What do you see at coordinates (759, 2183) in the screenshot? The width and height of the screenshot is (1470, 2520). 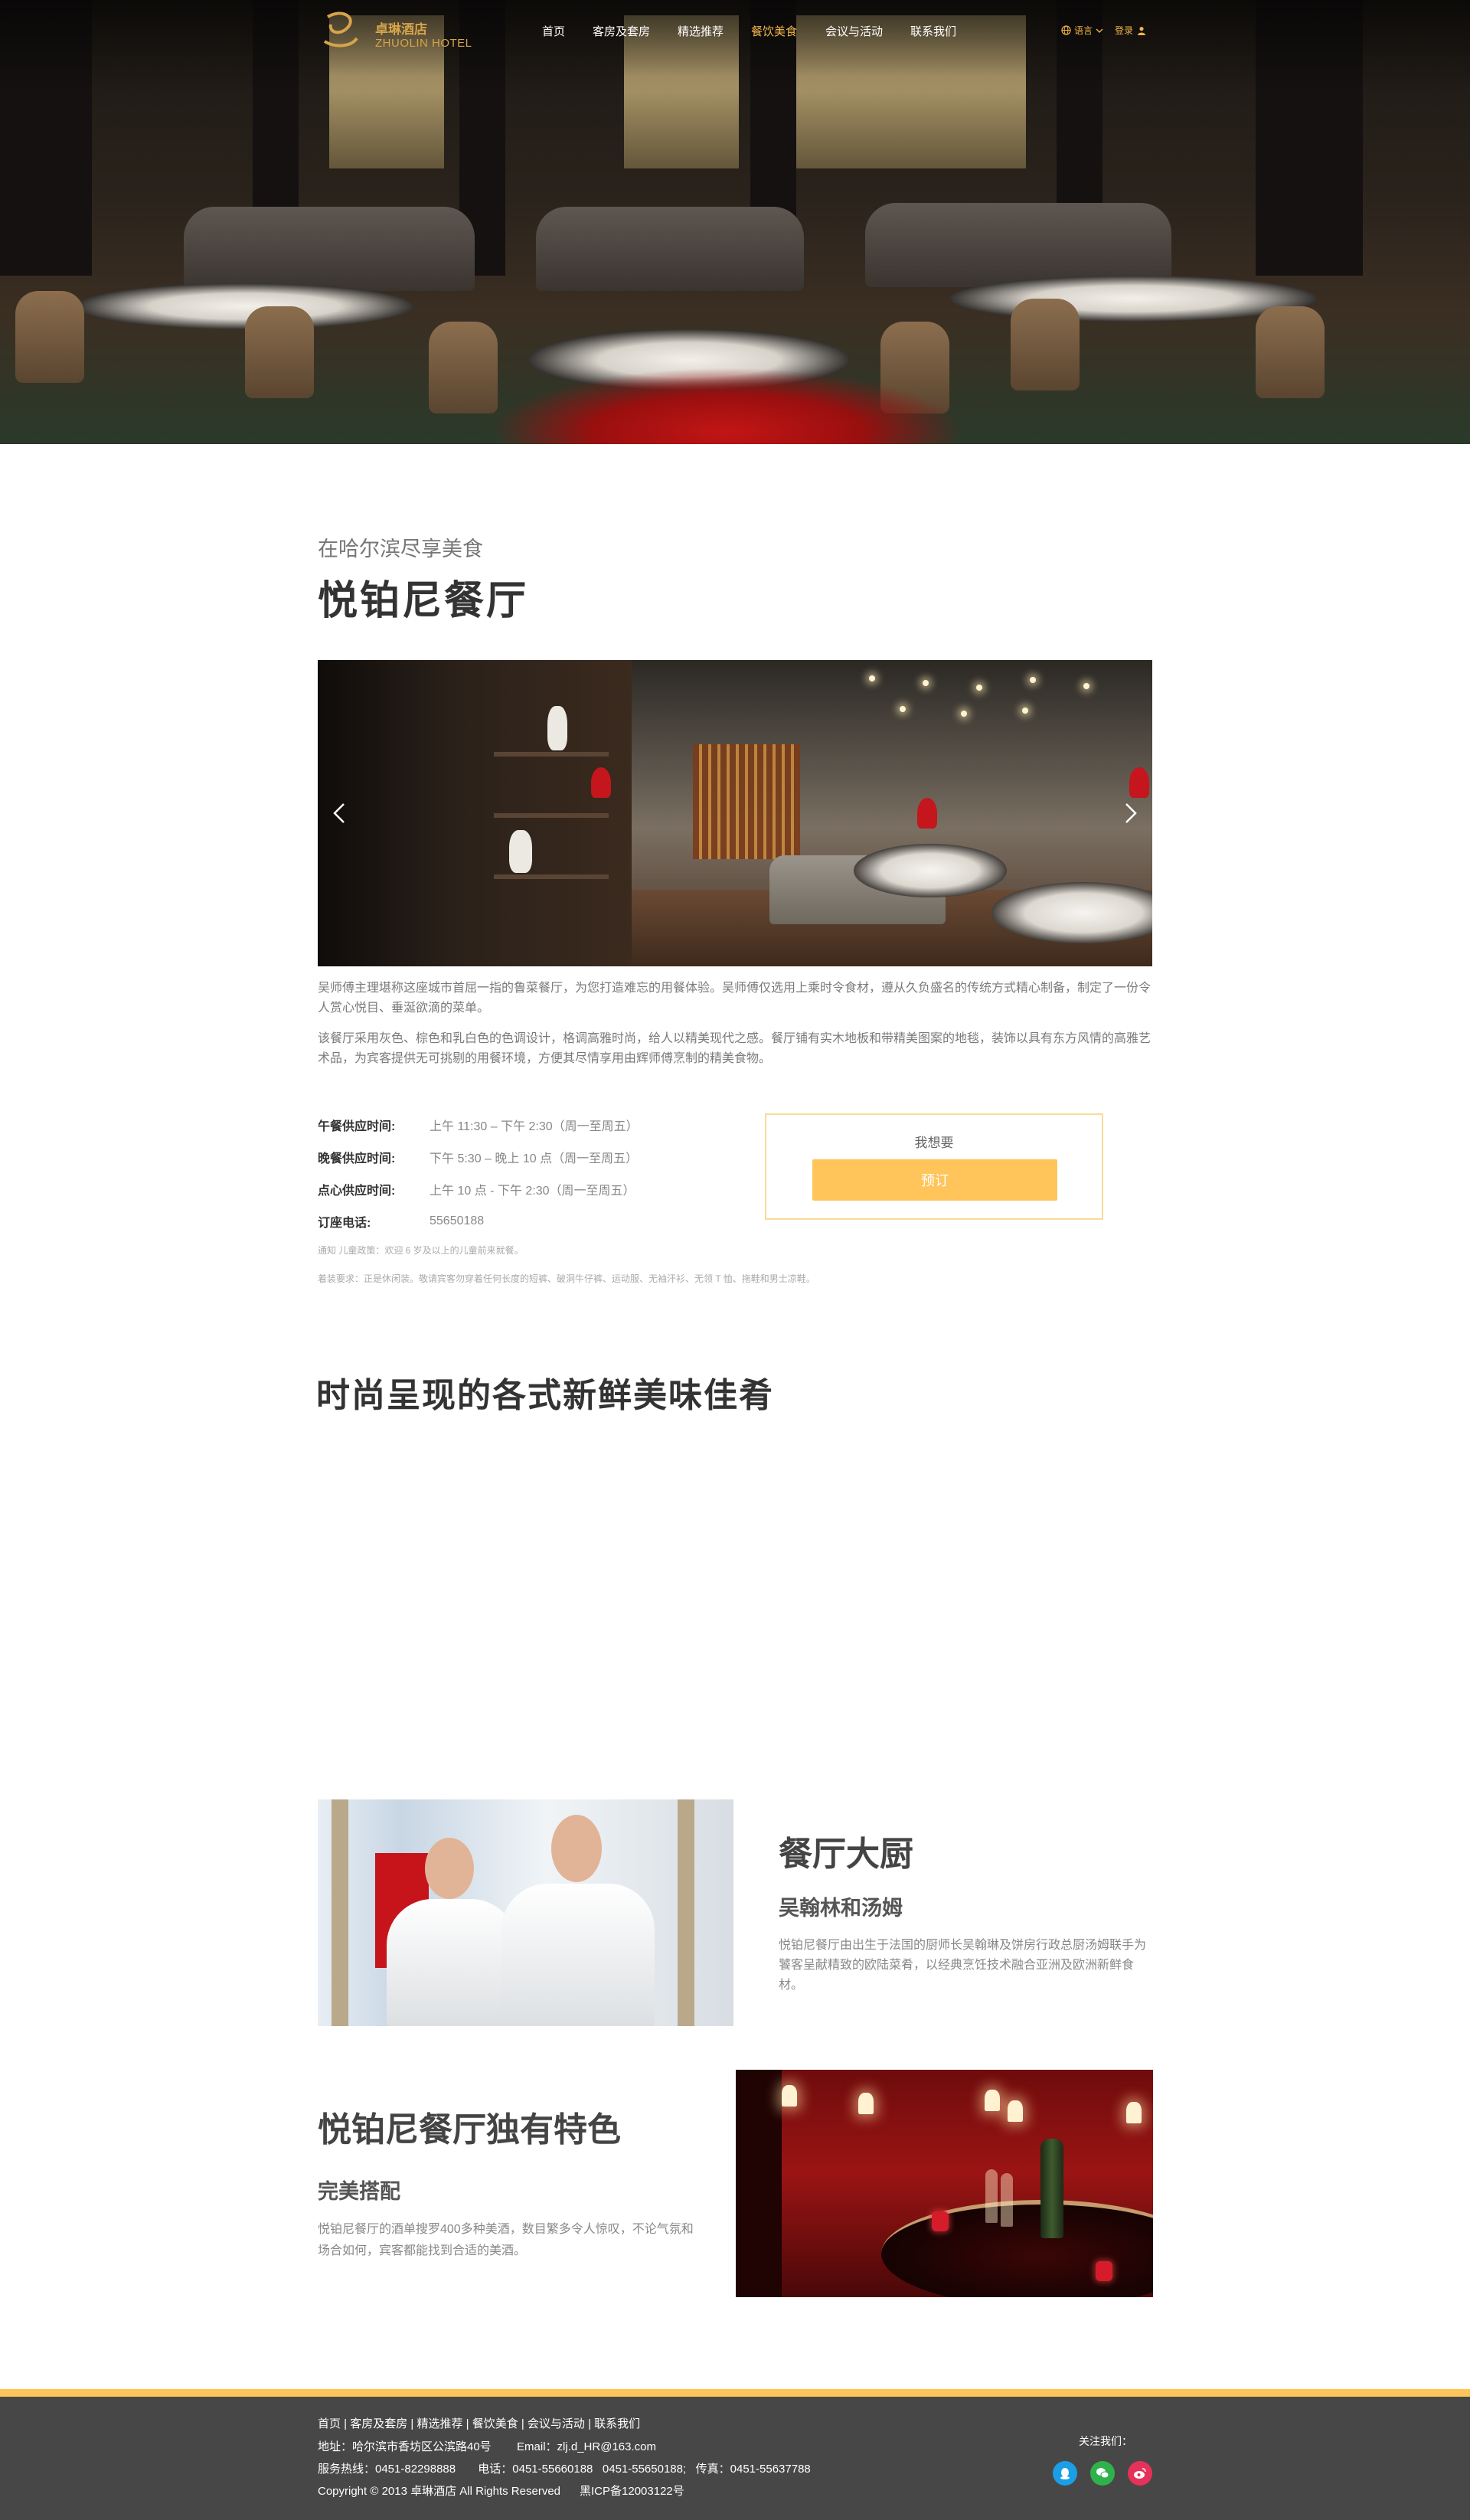 I see `photo-pillar` at bounding box center [759, 2183].